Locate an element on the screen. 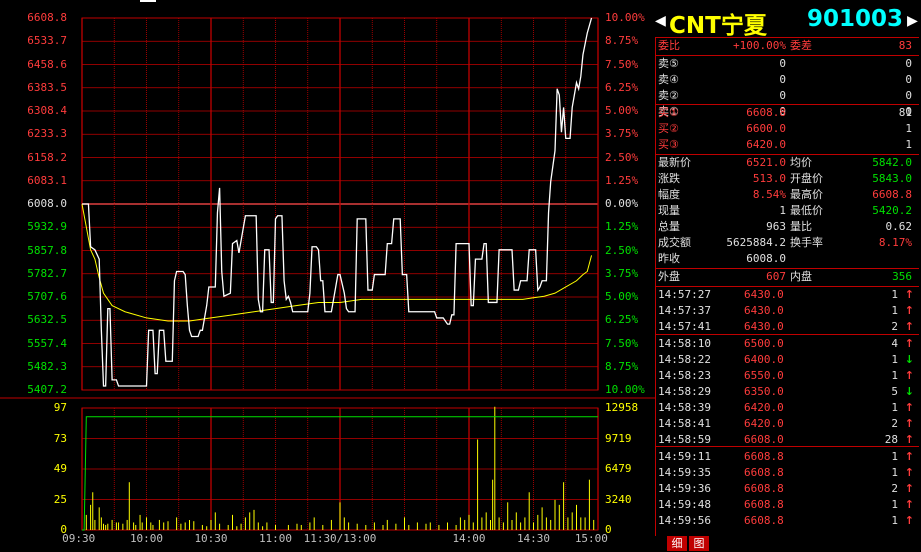 Image resolution: width=921 pixels, height=552 pixels. stat-value: 8.17% is located at coordinates (895, 242).